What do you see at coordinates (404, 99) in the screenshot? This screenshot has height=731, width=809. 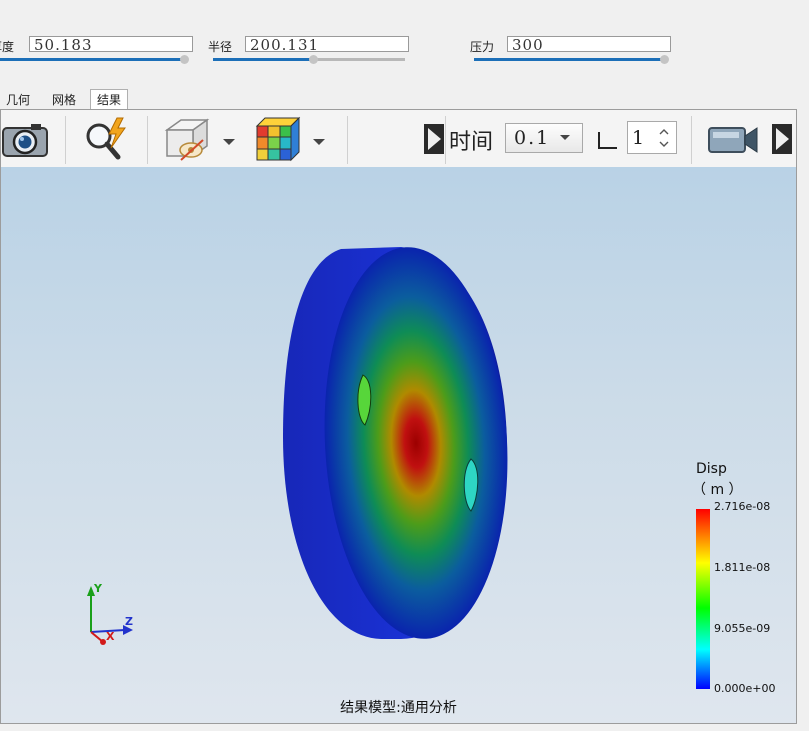 I see `tab-bar: 几何 网格 结果` at bounding box center [404, 99].